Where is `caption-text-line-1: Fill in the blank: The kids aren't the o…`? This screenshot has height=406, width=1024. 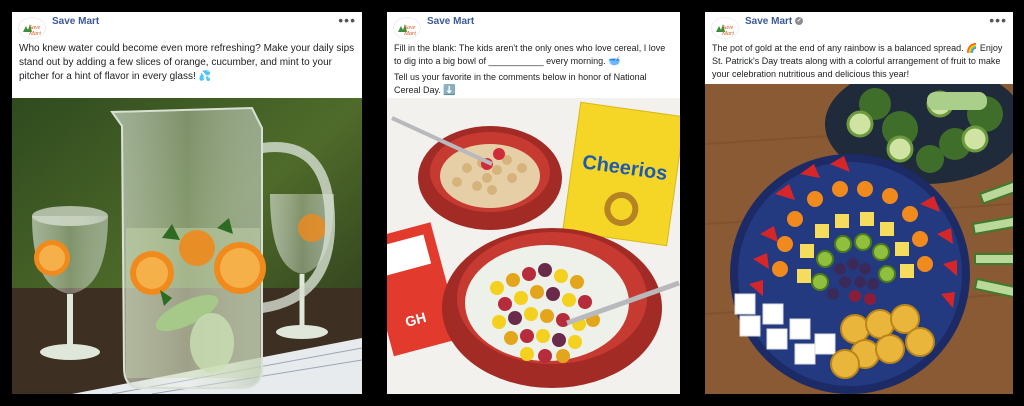
caption-text-line-1: Fill in the blank: The kids aren't the o… is located at coordinates (530, 54).